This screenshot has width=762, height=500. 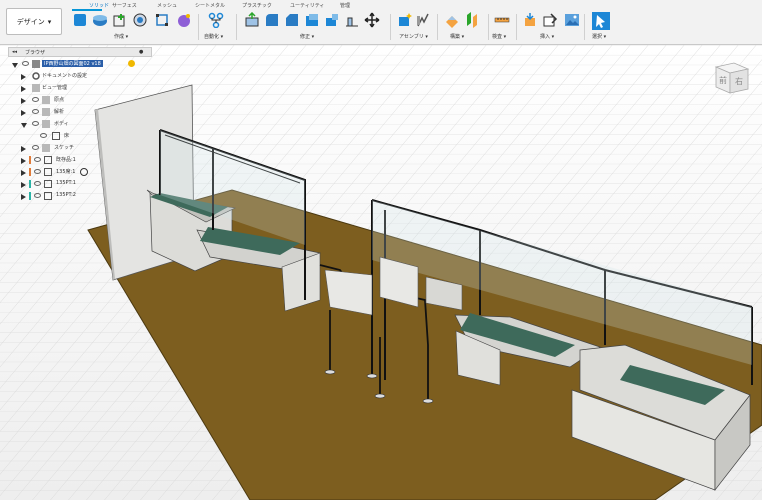 I want to click on chevron-down-icon: ▾, so click(x=49, y=21).